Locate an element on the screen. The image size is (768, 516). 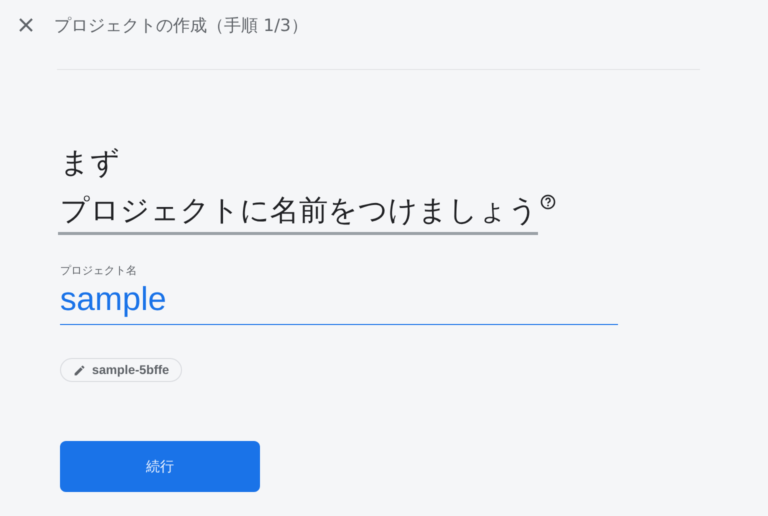
window-title: プロジェクトの作成（手順 1/3） is located at coordinates (181, 25).